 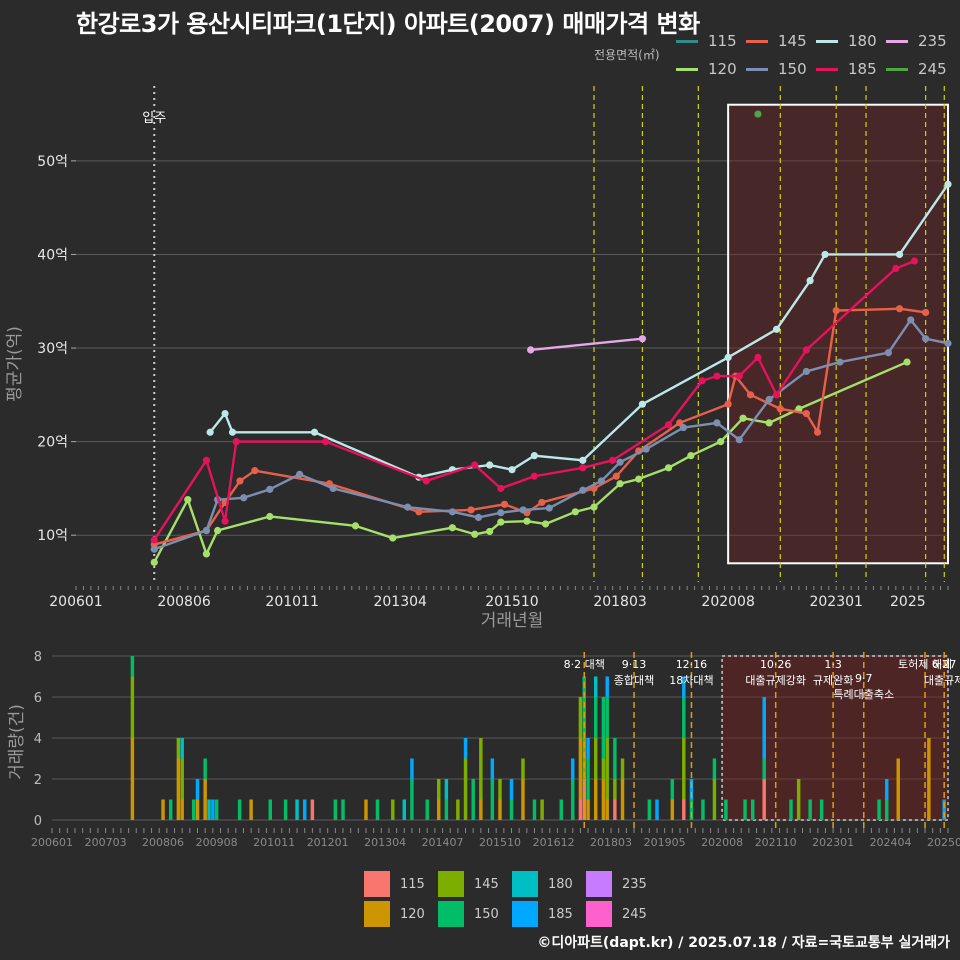 What do you see at coordinates (634, 914) in the screenshot?
I see `bar-legend-label: 245` at bounding box center [634, 914].